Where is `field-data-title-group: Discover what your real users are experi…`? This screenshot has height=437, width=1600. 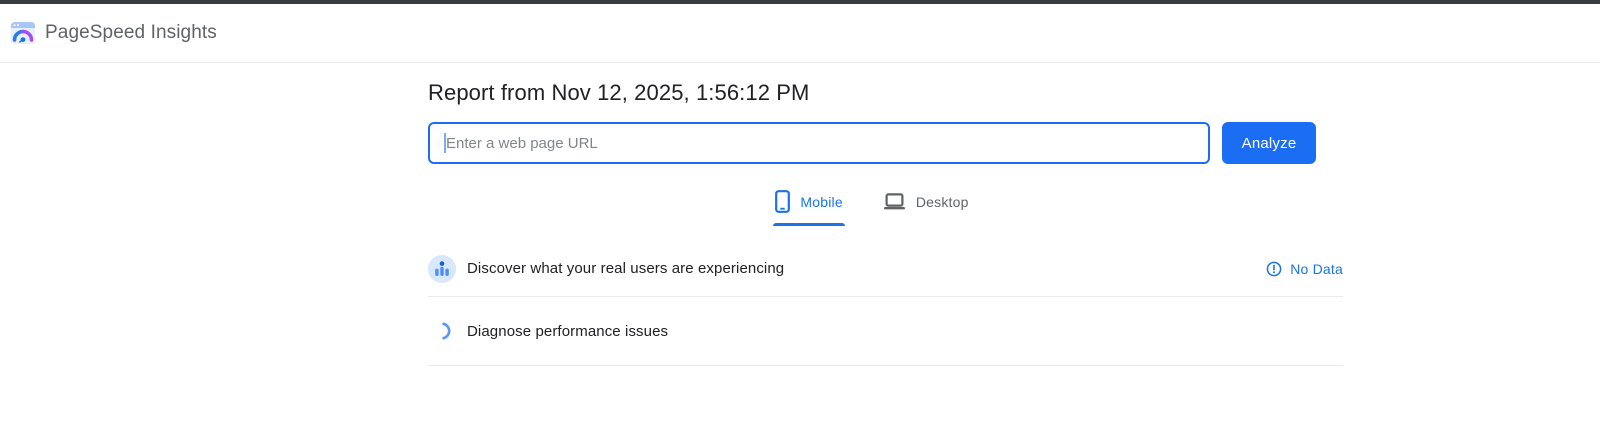 field-data-title-group: Discover what your real users are experi… is located at coordinates (606, 268).